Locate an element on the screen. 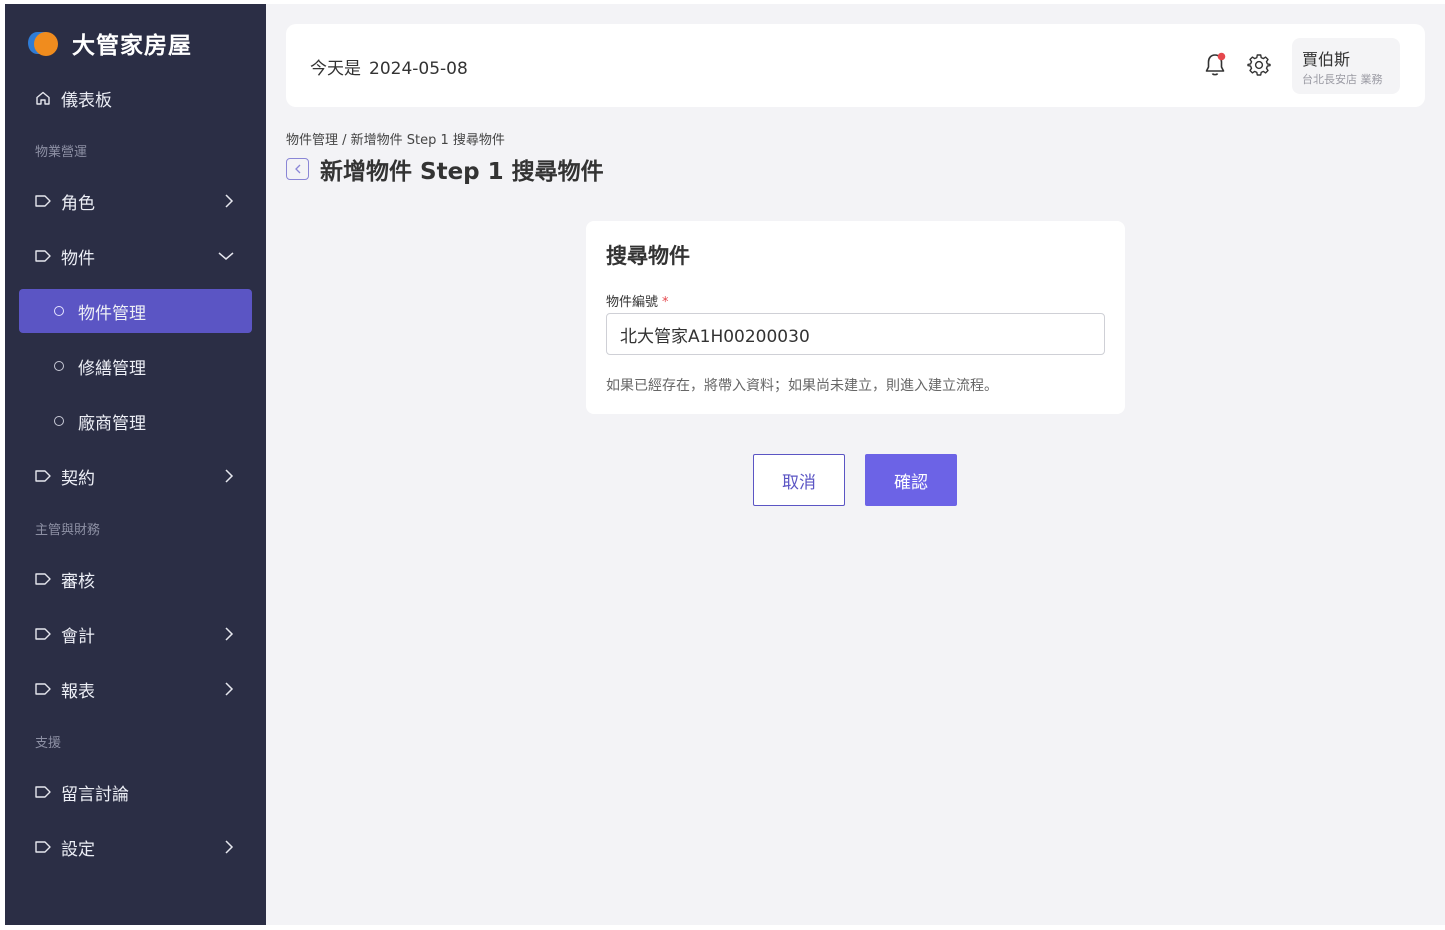  back-button is located at coordinates (297, 169).